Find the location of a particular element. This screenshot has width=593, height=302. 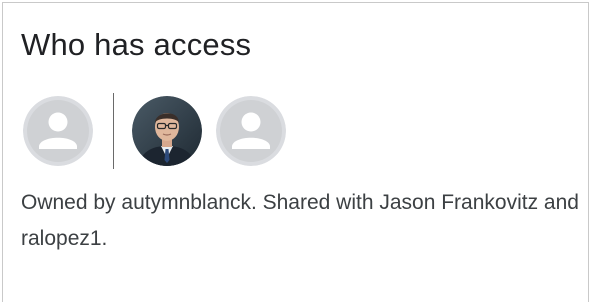

panel-title: Who has access is located at coordinates (136, 44).